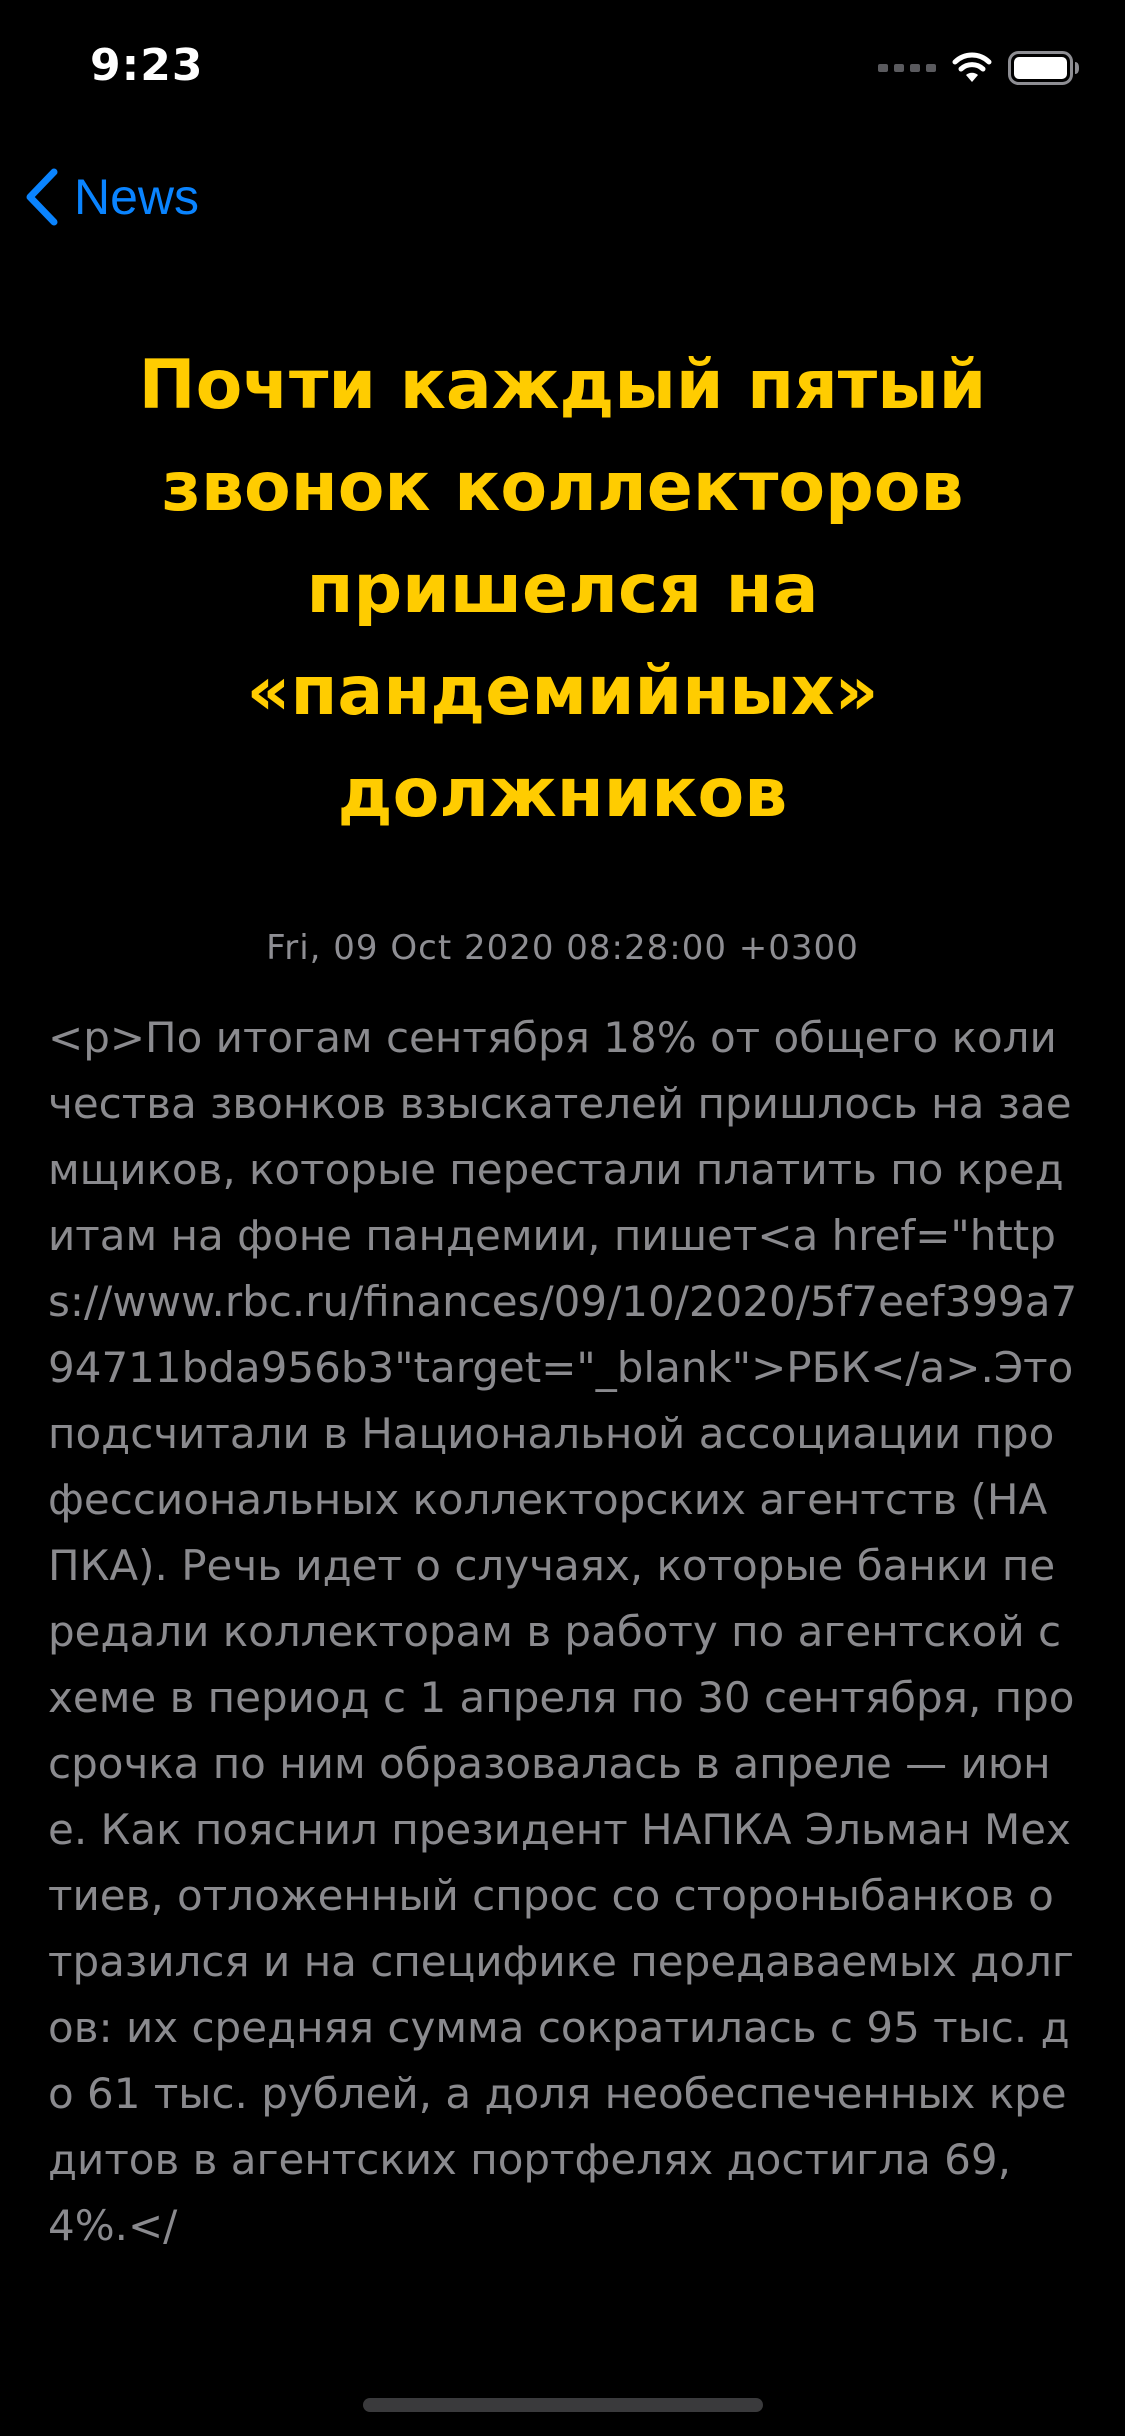  Describe the element at coordinates (562, 948) in the screenshot. I see `article-date: Fri, 09 Oct 2020 08:28:00 +0300` at that location.